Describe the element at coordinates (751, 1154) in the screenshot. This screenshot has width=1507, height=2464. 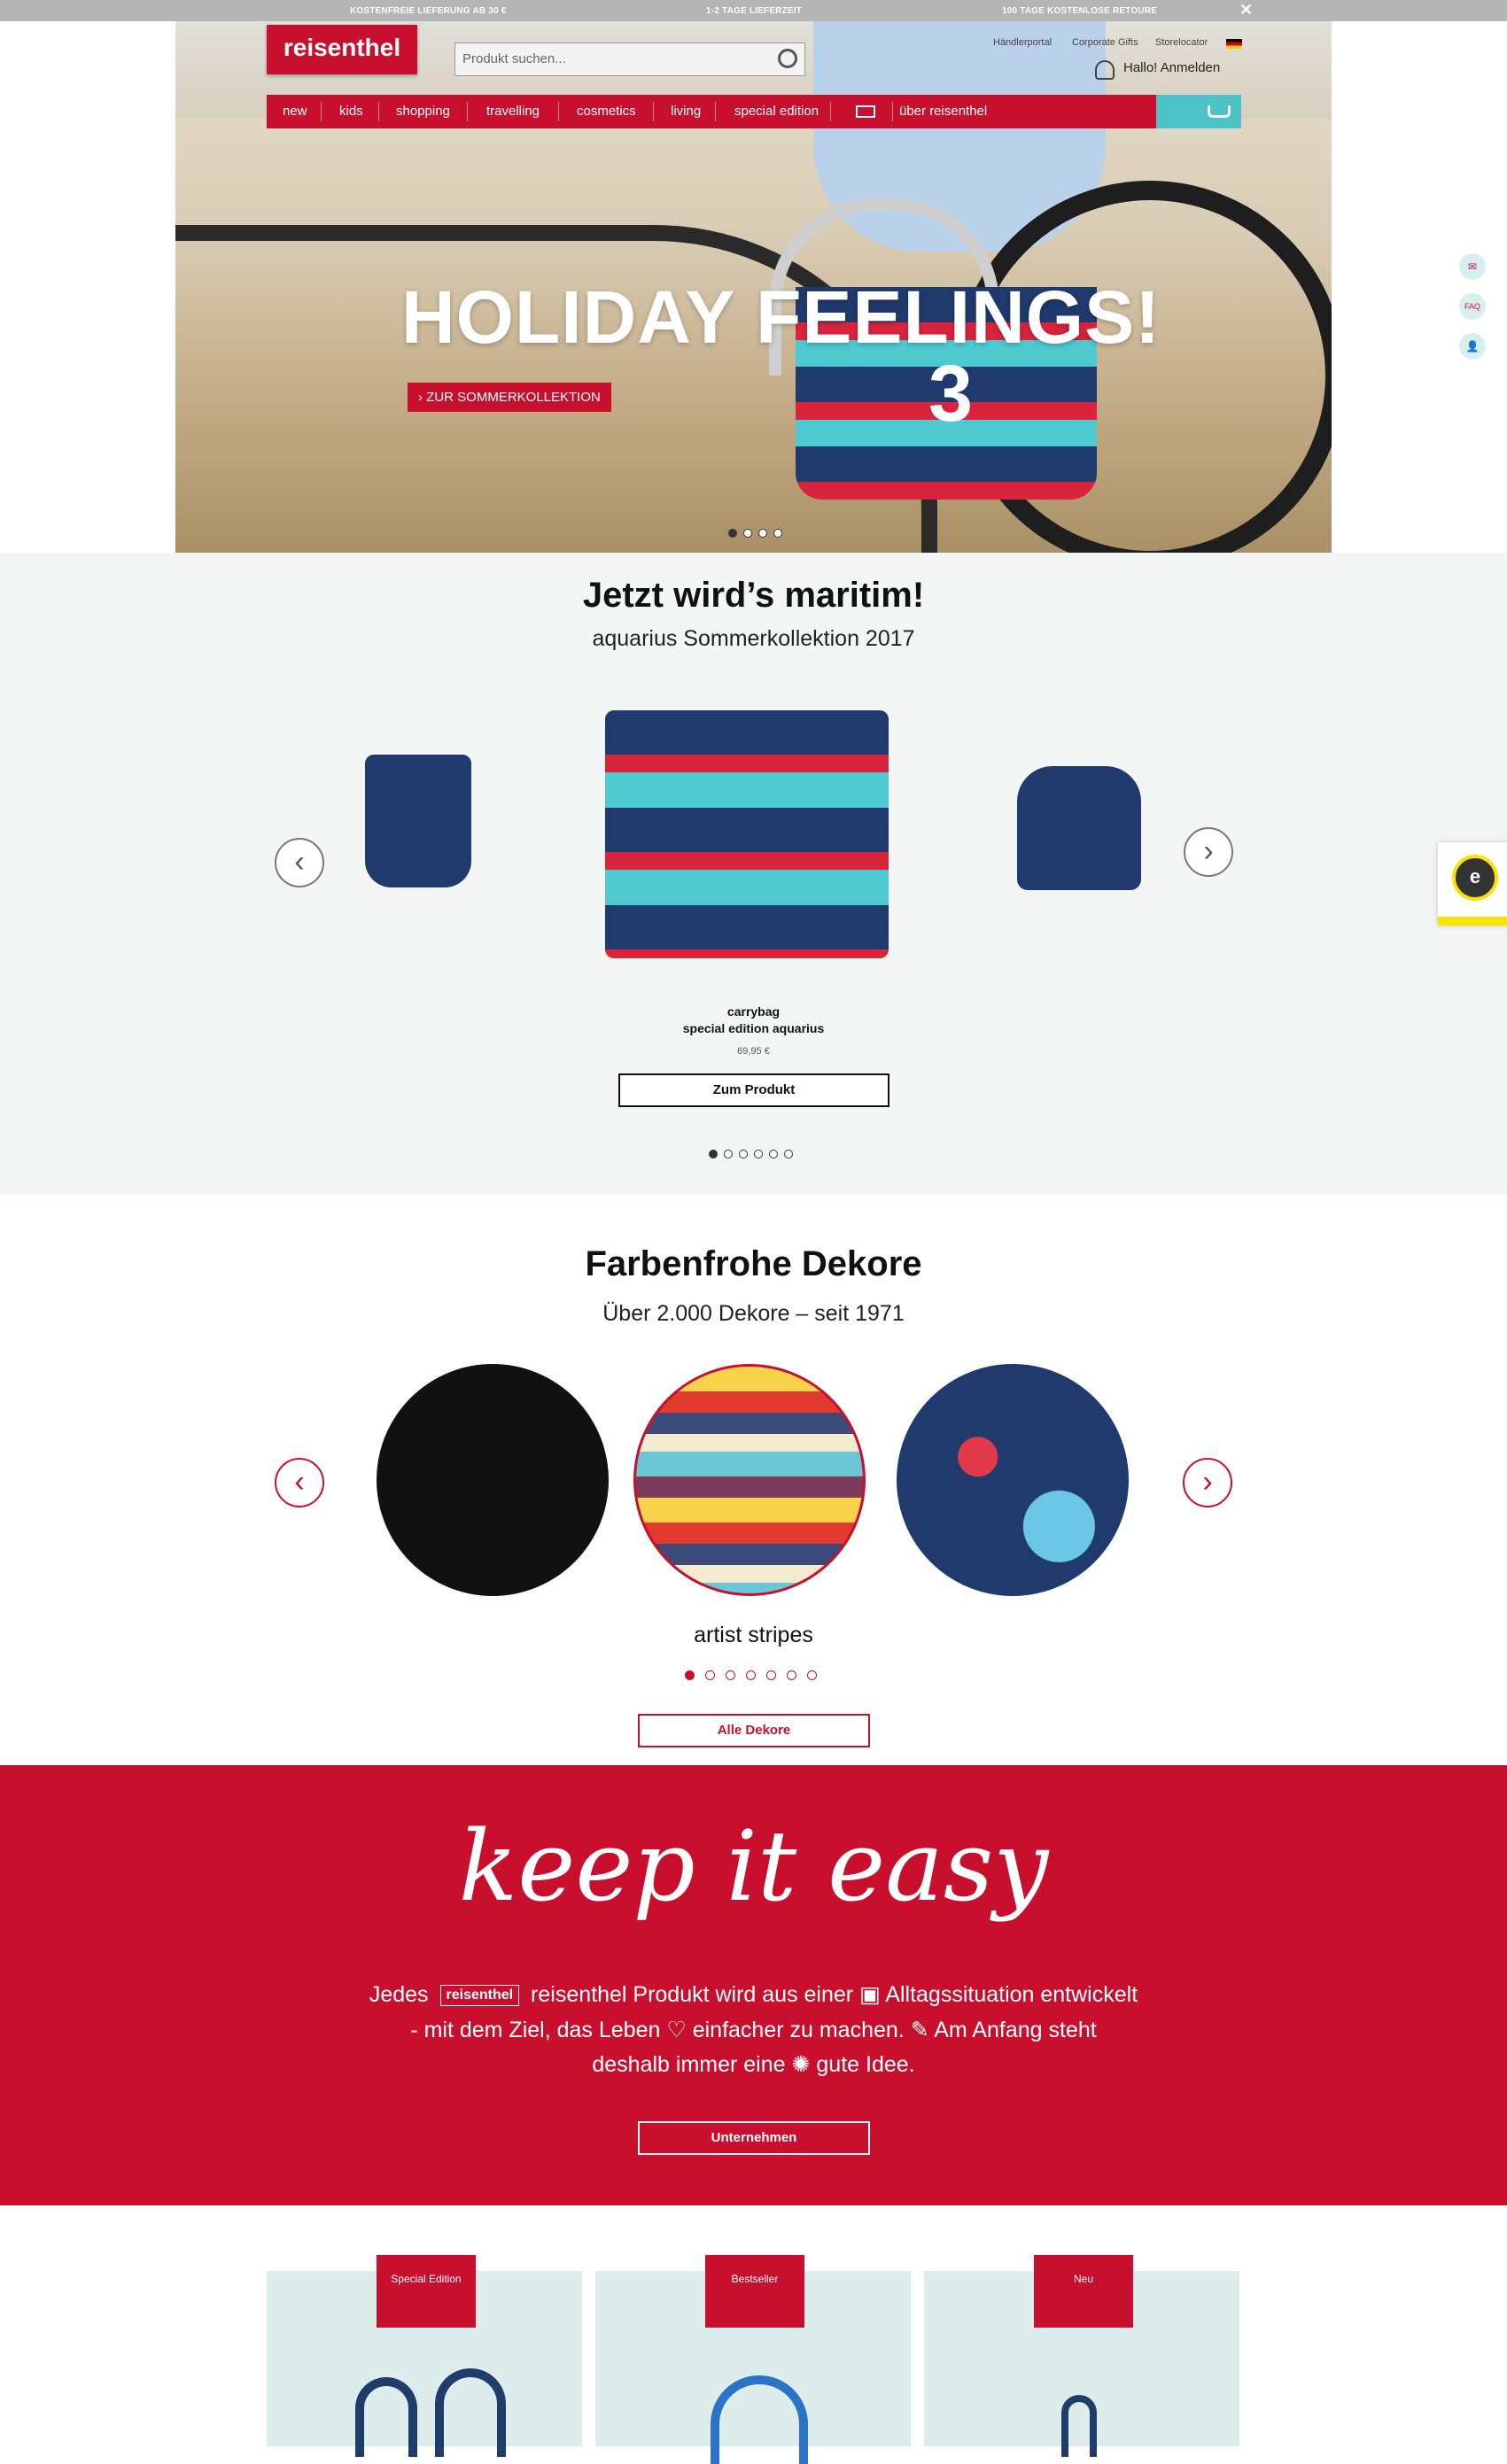
I see `product-slider-dots` at that location.